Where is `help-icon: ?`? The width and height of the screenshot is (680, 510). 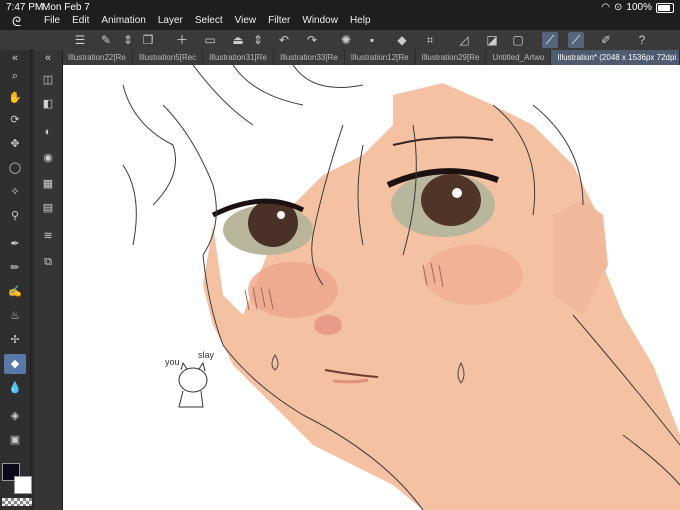 help-icon: ? is located at coordinates (642, 40).